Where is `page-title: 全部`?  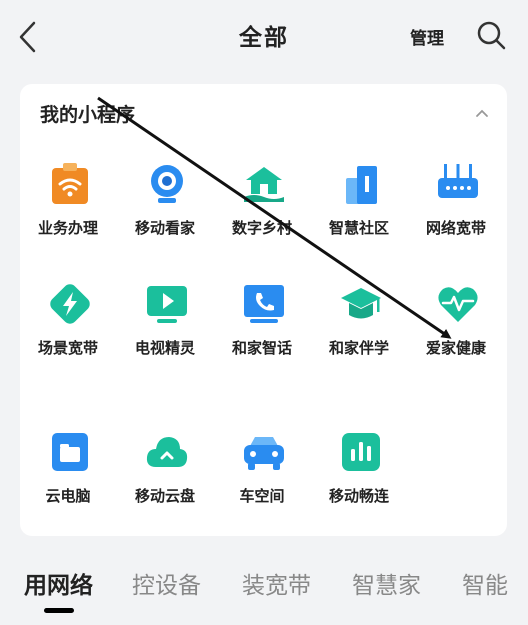
page-title: 全部 is located at coordinates (264, 38).